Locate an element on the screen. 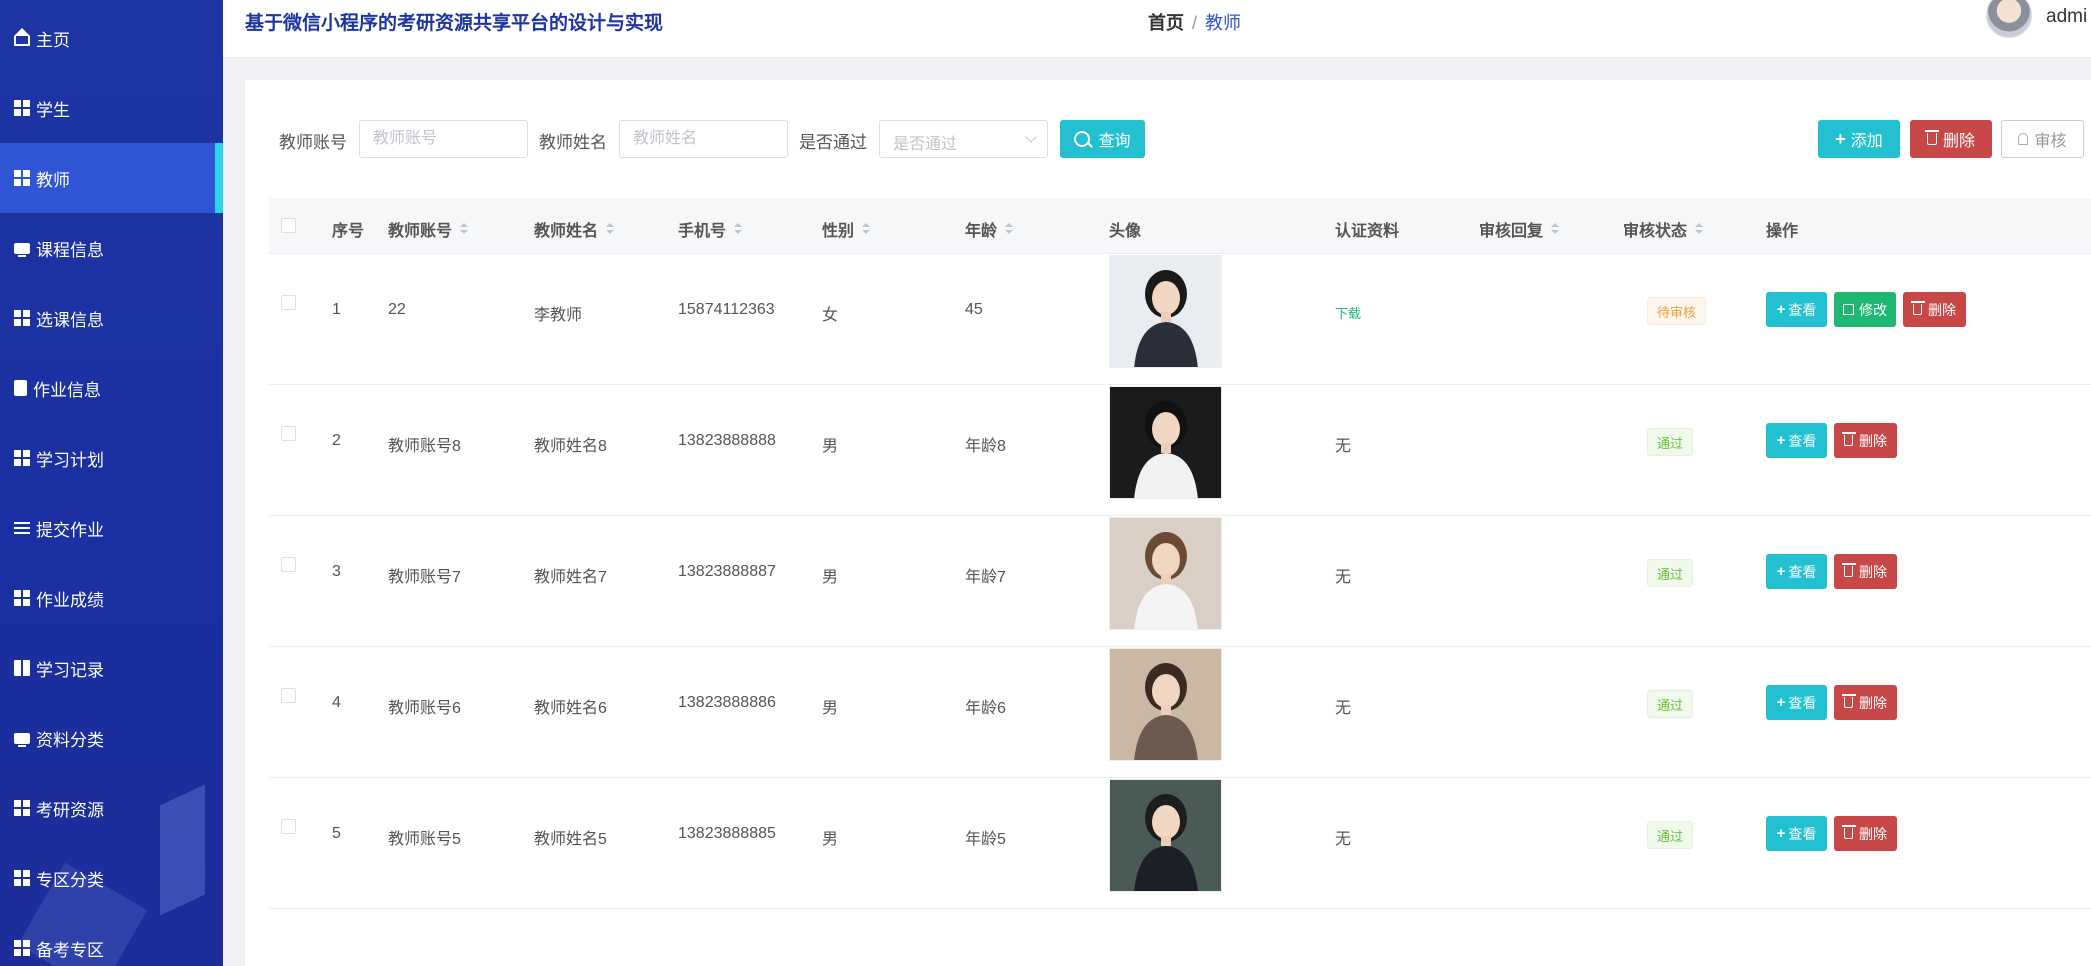 The width and height of the screenshot is (2091, 966). username: admi is located at coordinates (2066, 17).